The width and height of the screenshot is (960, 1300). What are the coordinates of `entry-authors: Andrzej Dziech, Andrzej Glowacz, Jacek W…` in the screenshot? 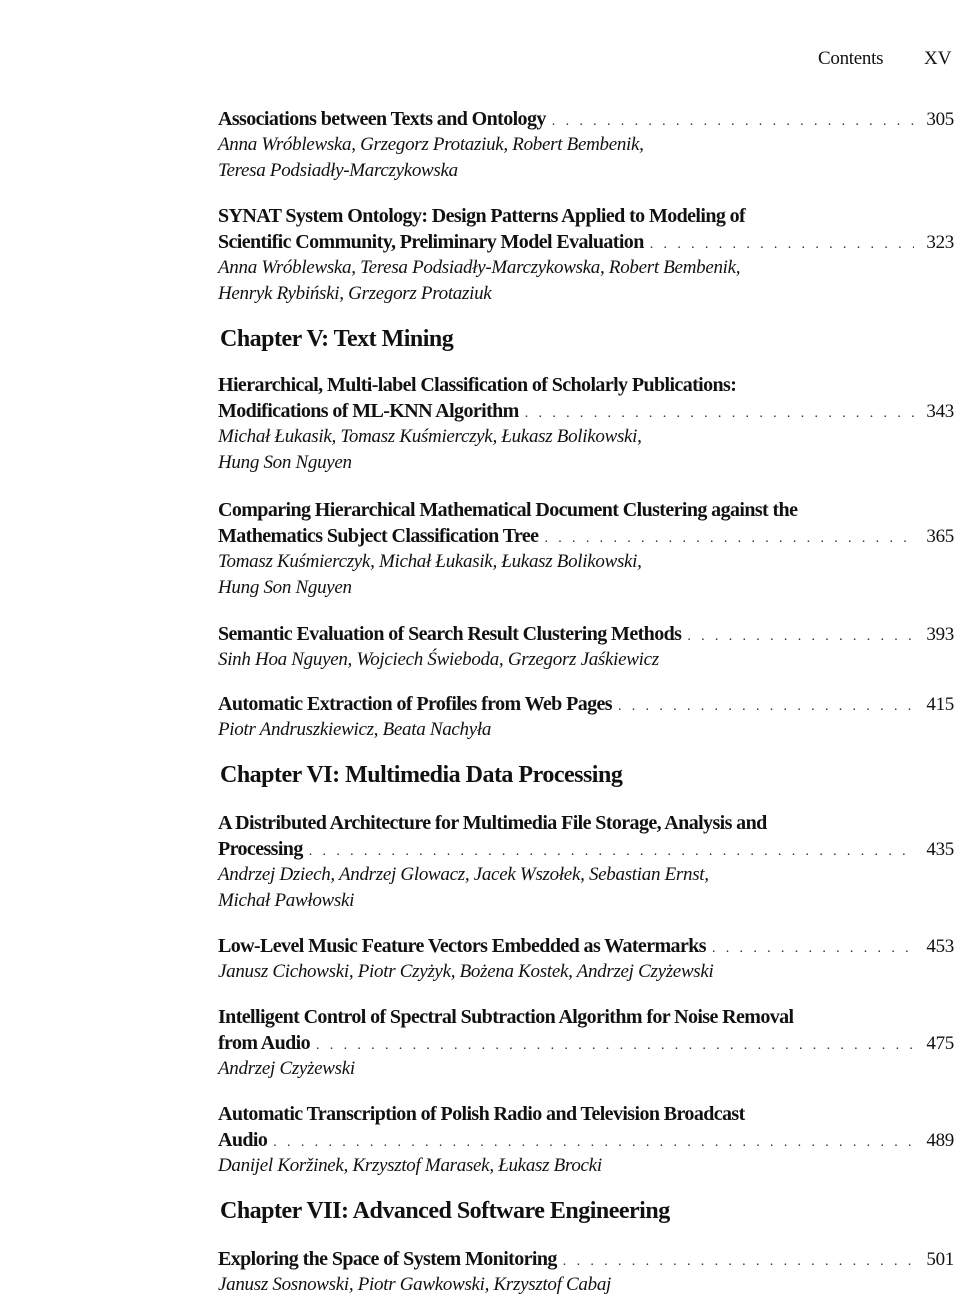 It's located at (463, 874).